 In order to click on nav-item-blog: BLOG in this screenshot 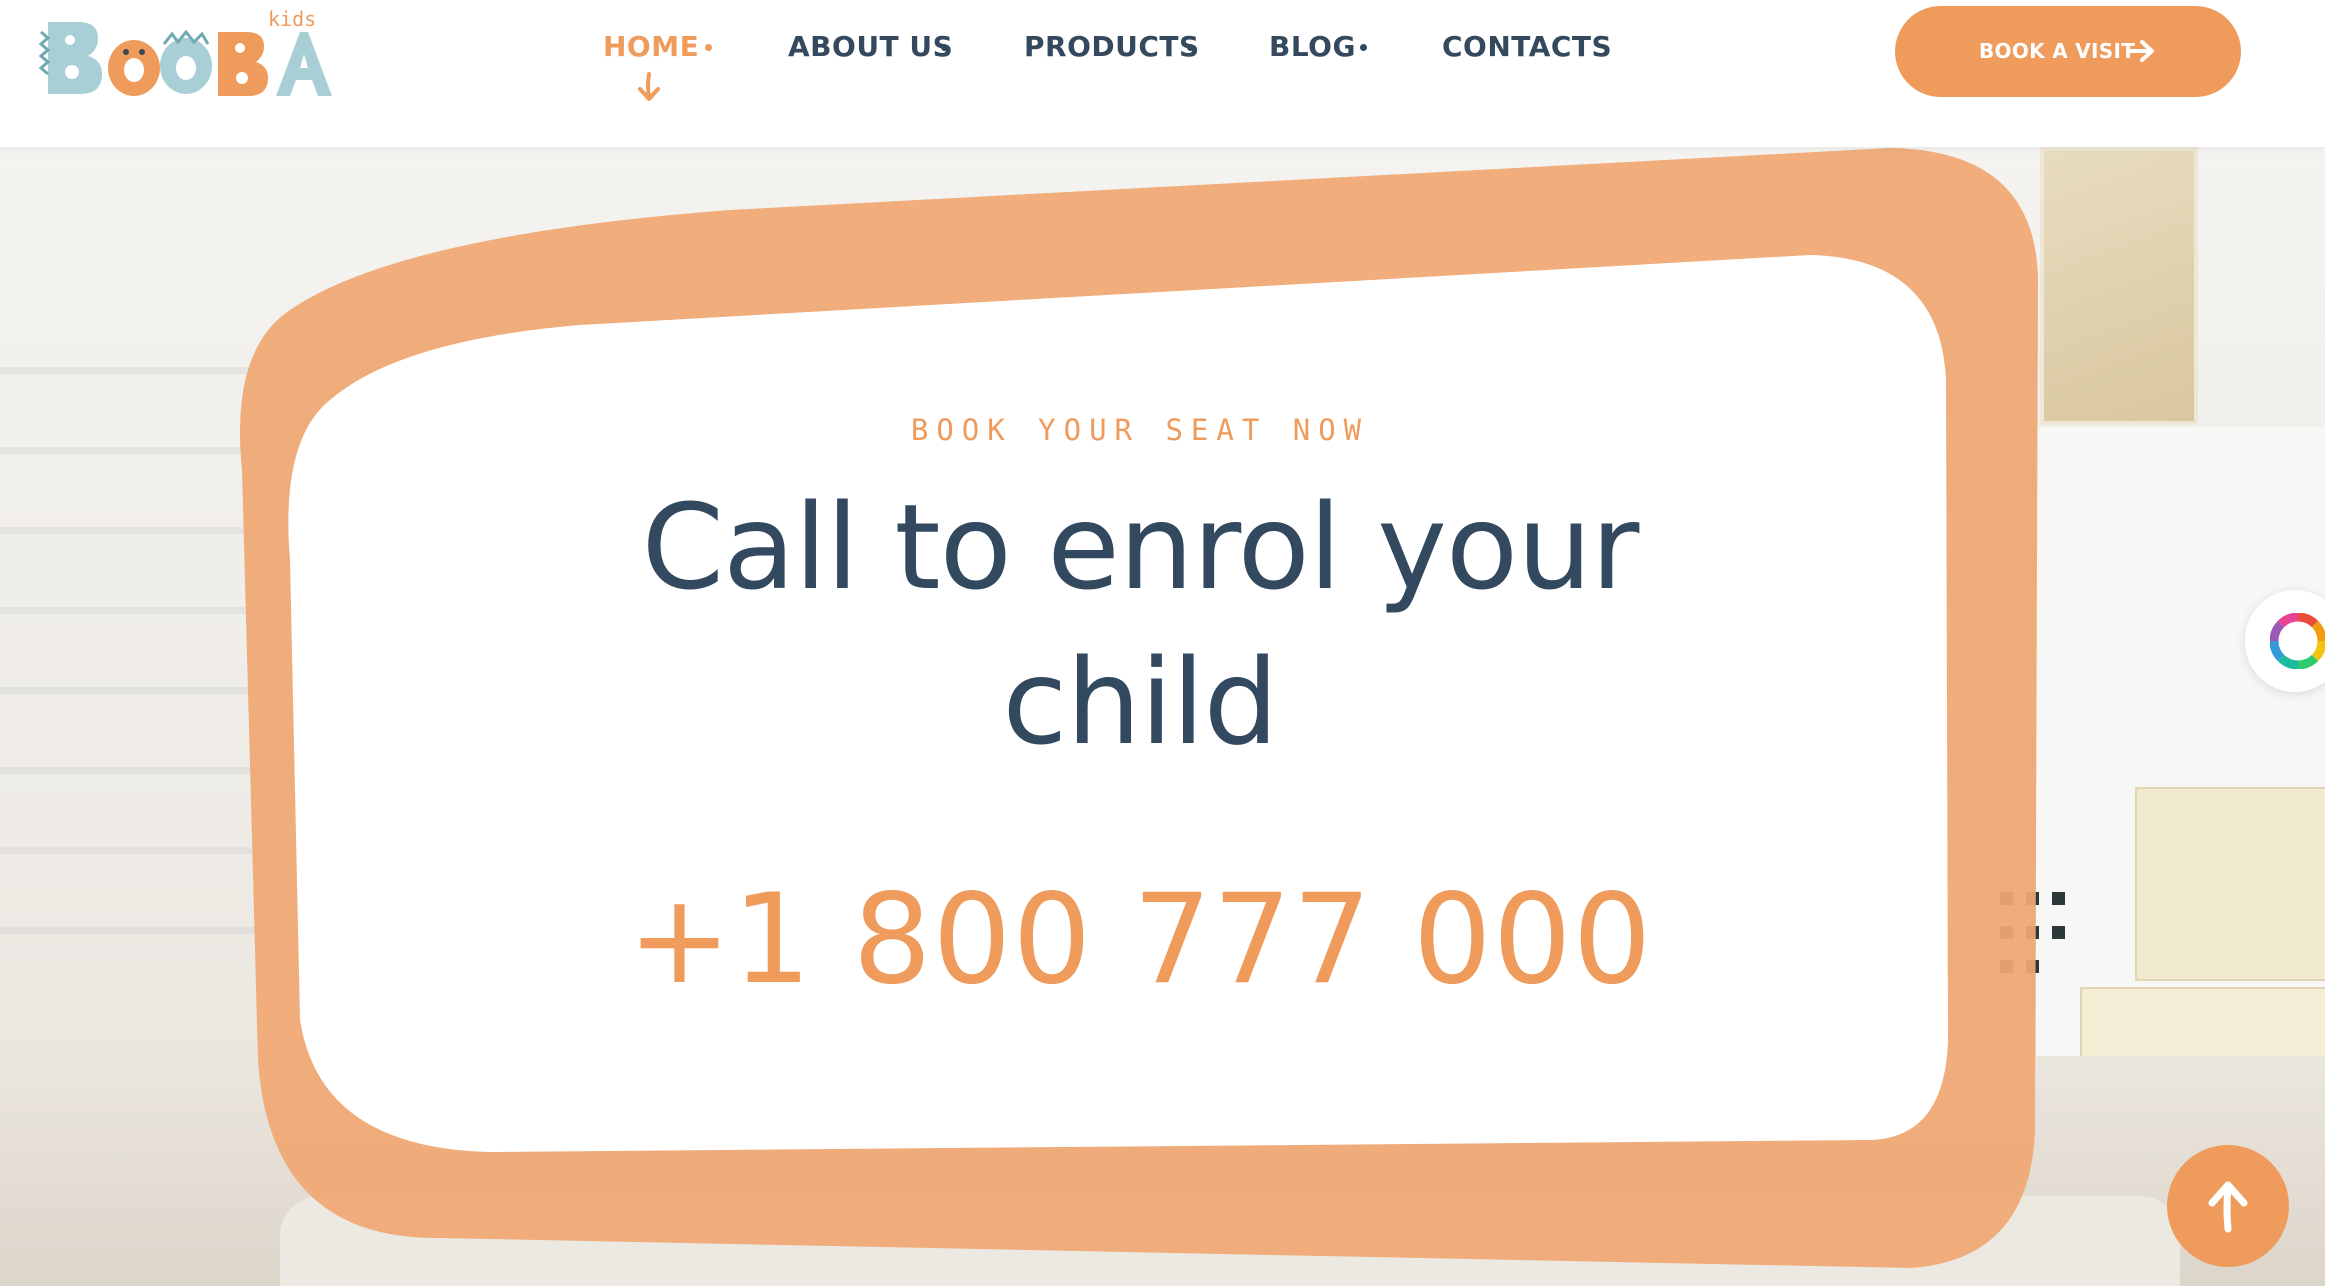, I will do `click(1318, 50)`.